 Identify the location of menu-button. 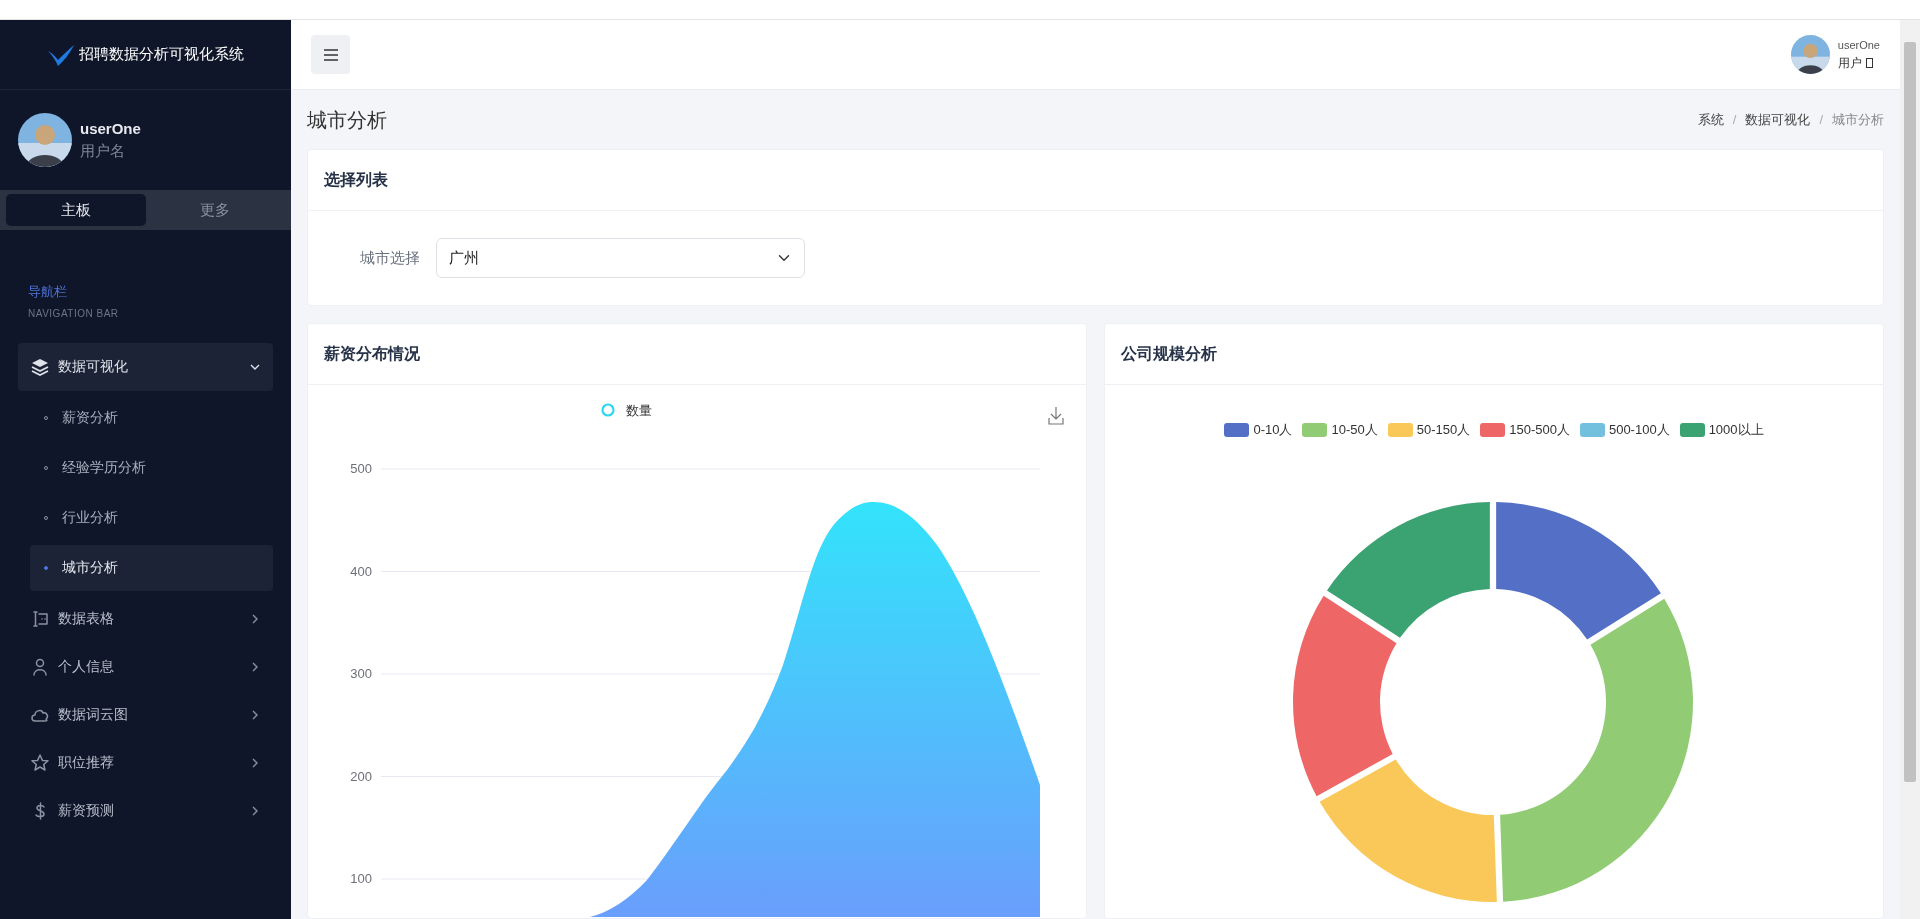
(330, 54).